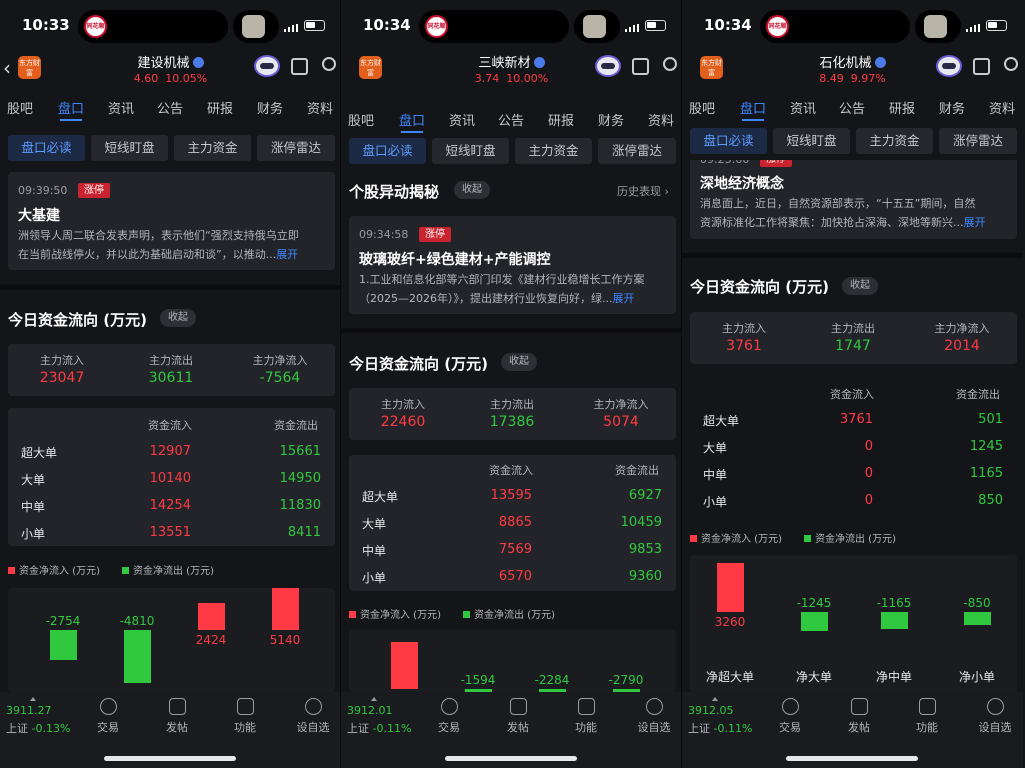 The image size is (1025, 768). What do you see at coordinates (285, 640) in the screenshot?
I see `chart-bar-label-4: 5140` at bounding box center [285, 640].